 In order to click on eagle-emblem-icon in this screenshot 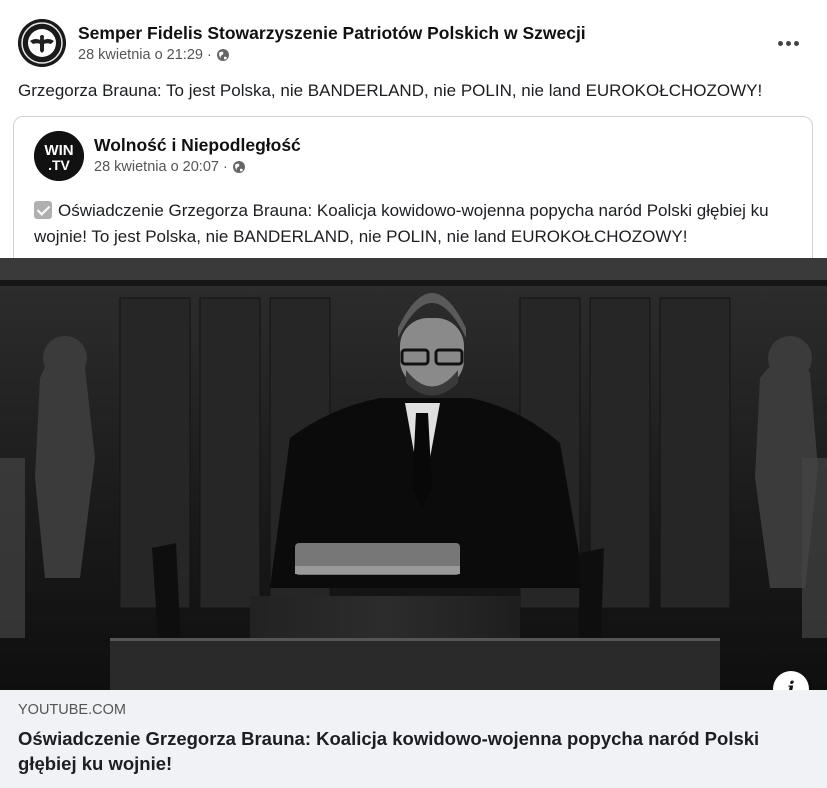, I will do `click(42, 43)`.